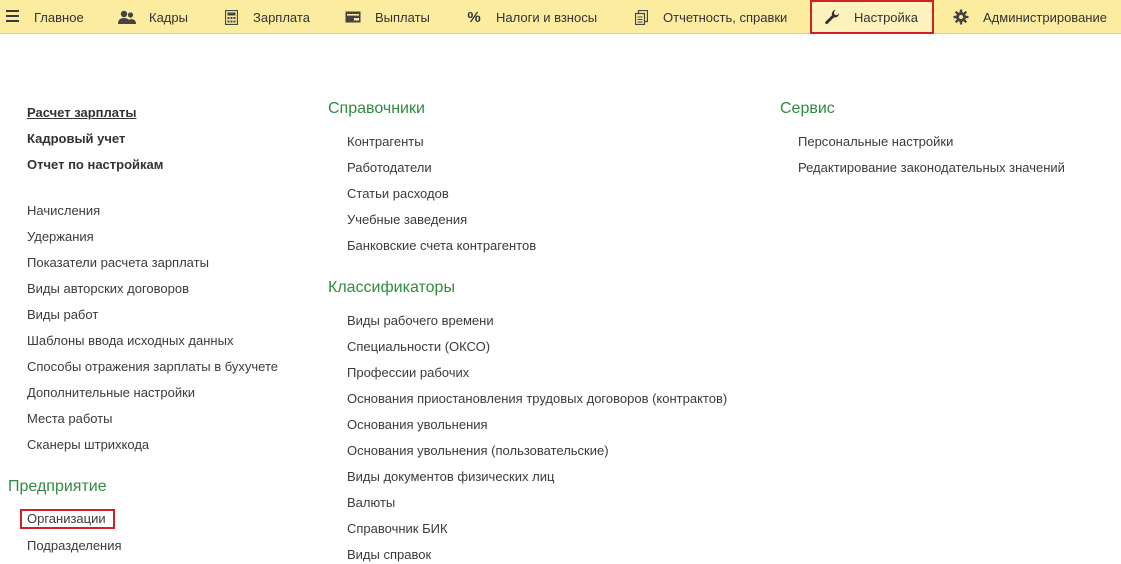 This screenshot has height=564, width=1121. Describe the element at coordinates (152, 366) in the screenshot. I see `link-payroll-accounting: Способы отражения зарплаты в бухучете` at that location.